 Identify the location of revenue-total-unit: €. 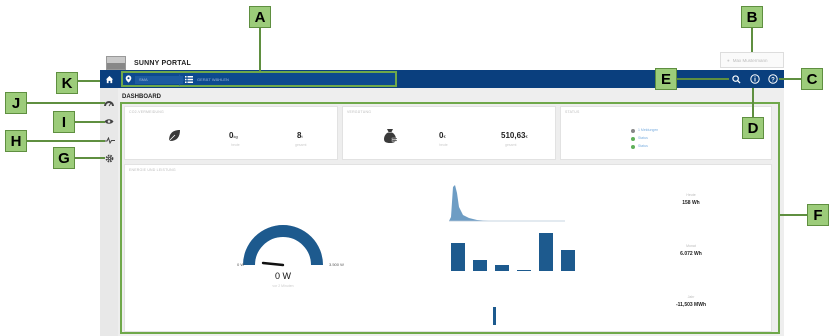
(526, 136).